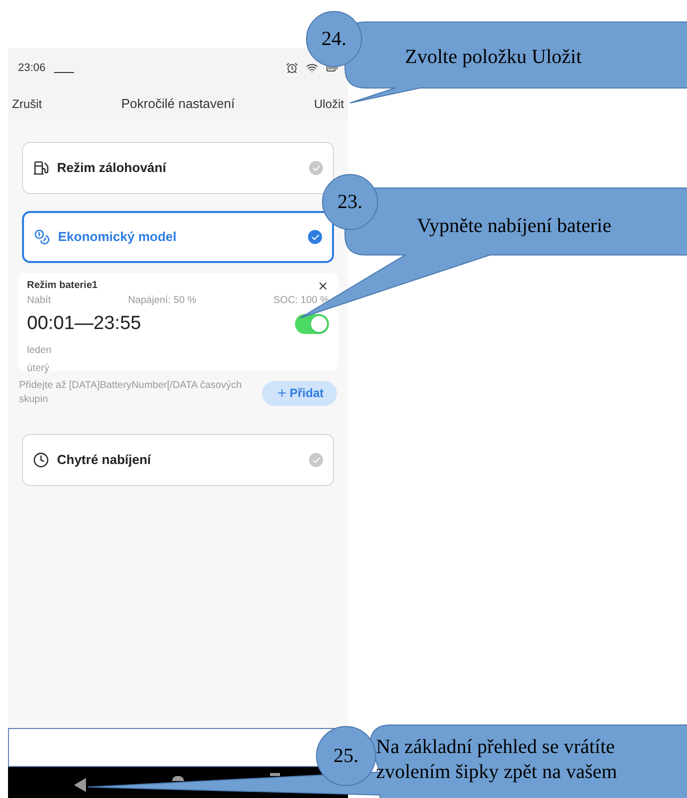  Describe the element at coordinates (32, 68) in the screenshot. I see `status-time: 23:06` at that location.